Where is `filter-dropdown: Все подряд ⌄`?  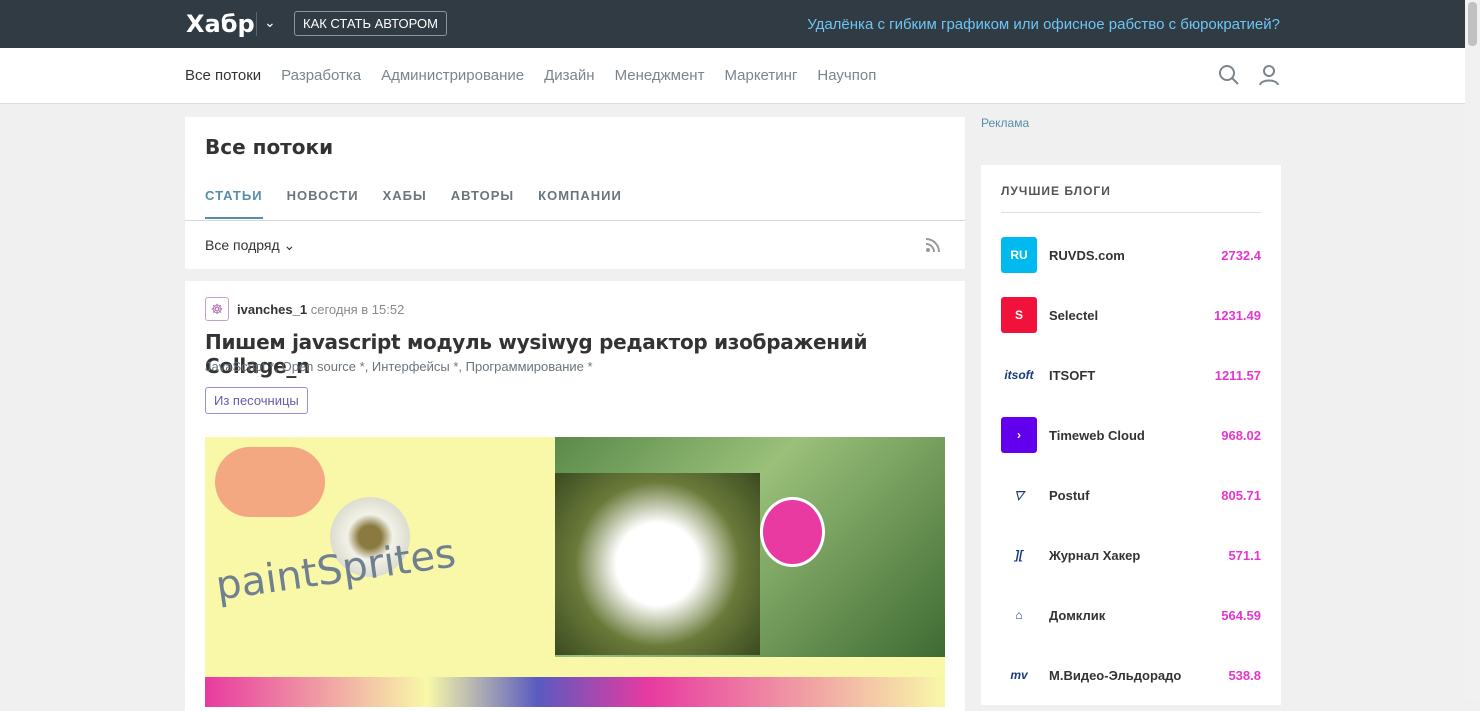
filter-dropdown: Все подряд ⌄ is located at coordinates (250, 245).